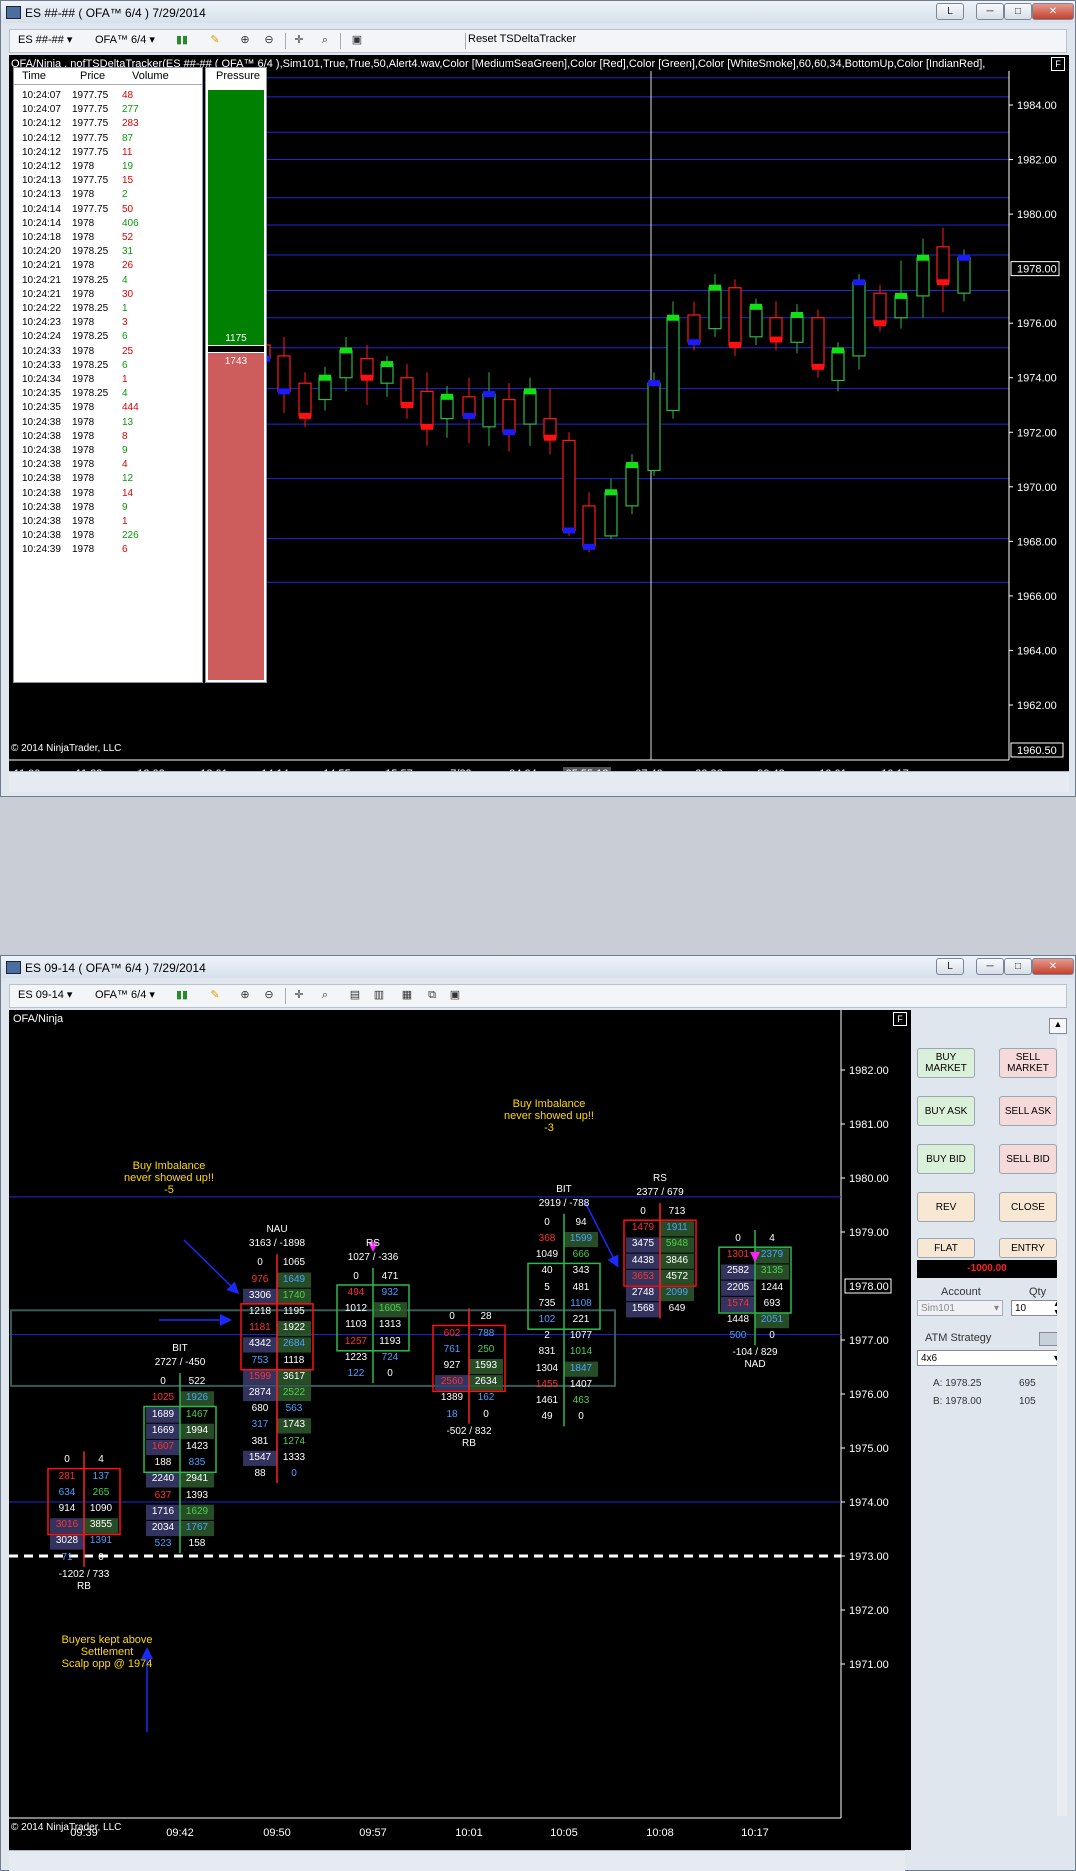 The image size is (1076, 1871). What do you see at coordinates (522, 39) in the screenshot?
I see `reset-tsdeltatracker-button: Reset TSDeltaTracker` at bounding box center [522, 39].